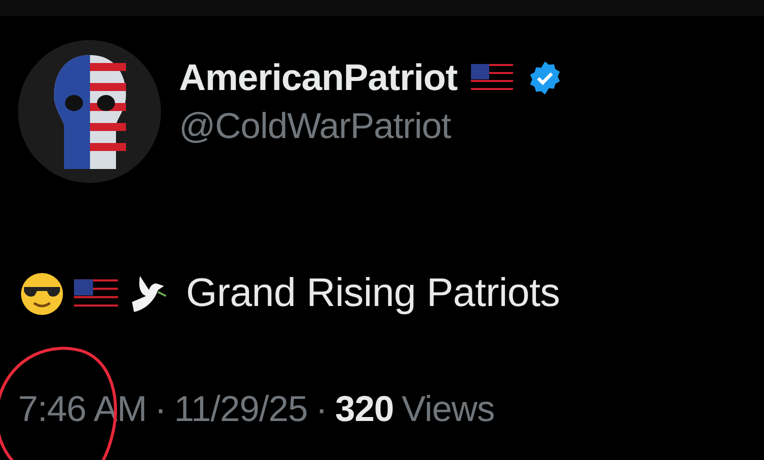 This screenshot has height=460, width=764. What do you see at coordinates (373, 293) in the screenshot?
I see `post-text: Grand Rising Patriots` at bounding box center [373, 293].